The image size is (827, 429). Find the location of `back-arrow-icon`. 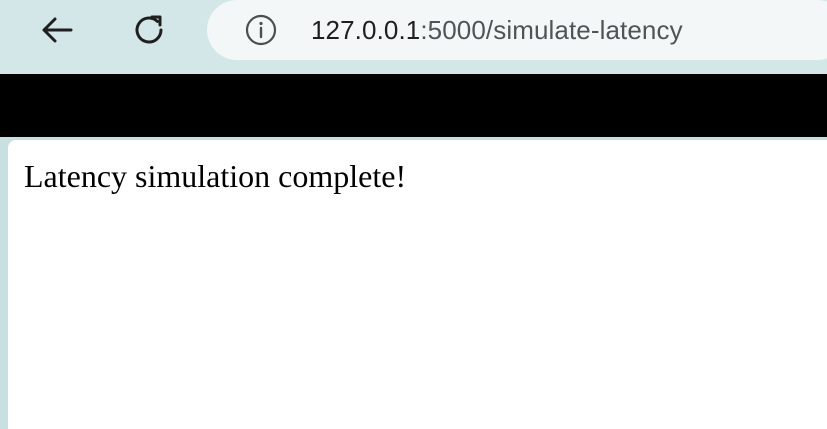

back-arrow-icon is located at coordinates (57, 30).